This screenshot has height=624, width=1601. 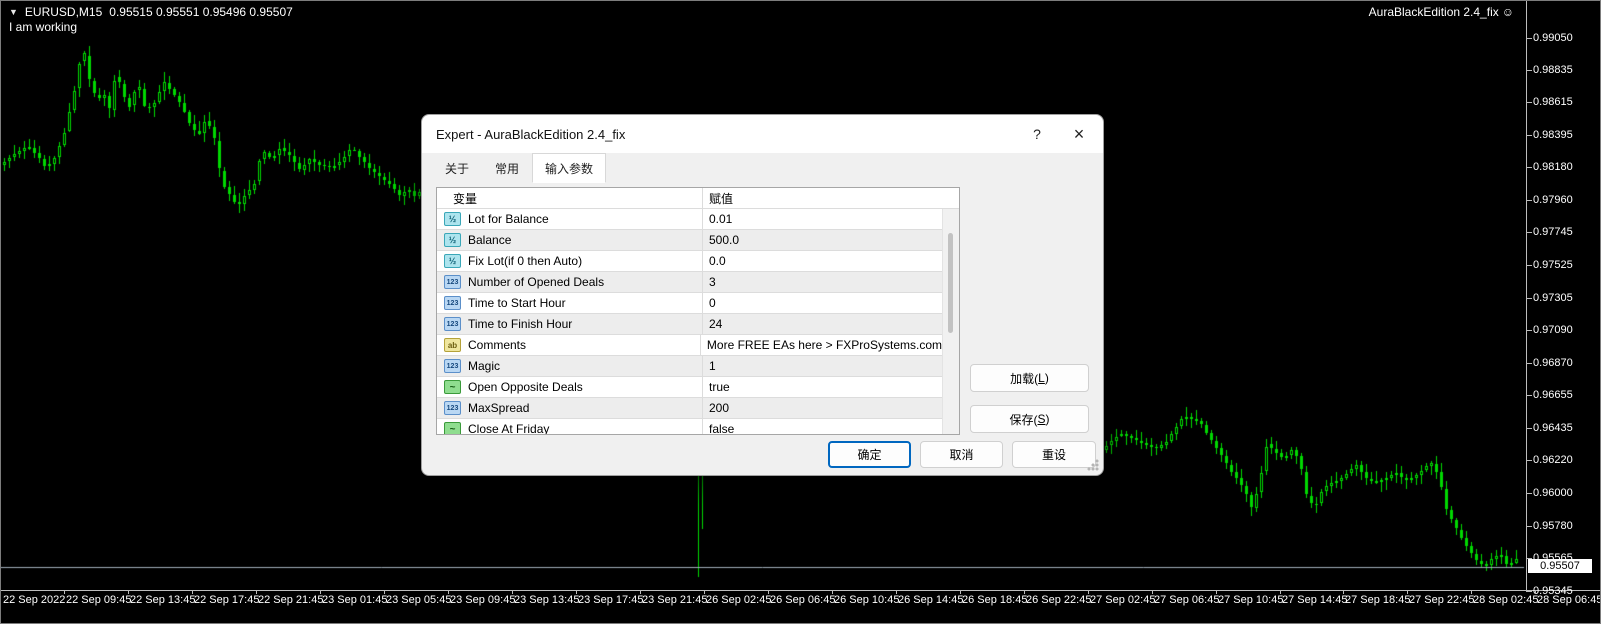 What do you see at coordinates (1023, 419) in the screenshot?
I see `save-label: 保存(` at bounding box center [1023, 419].